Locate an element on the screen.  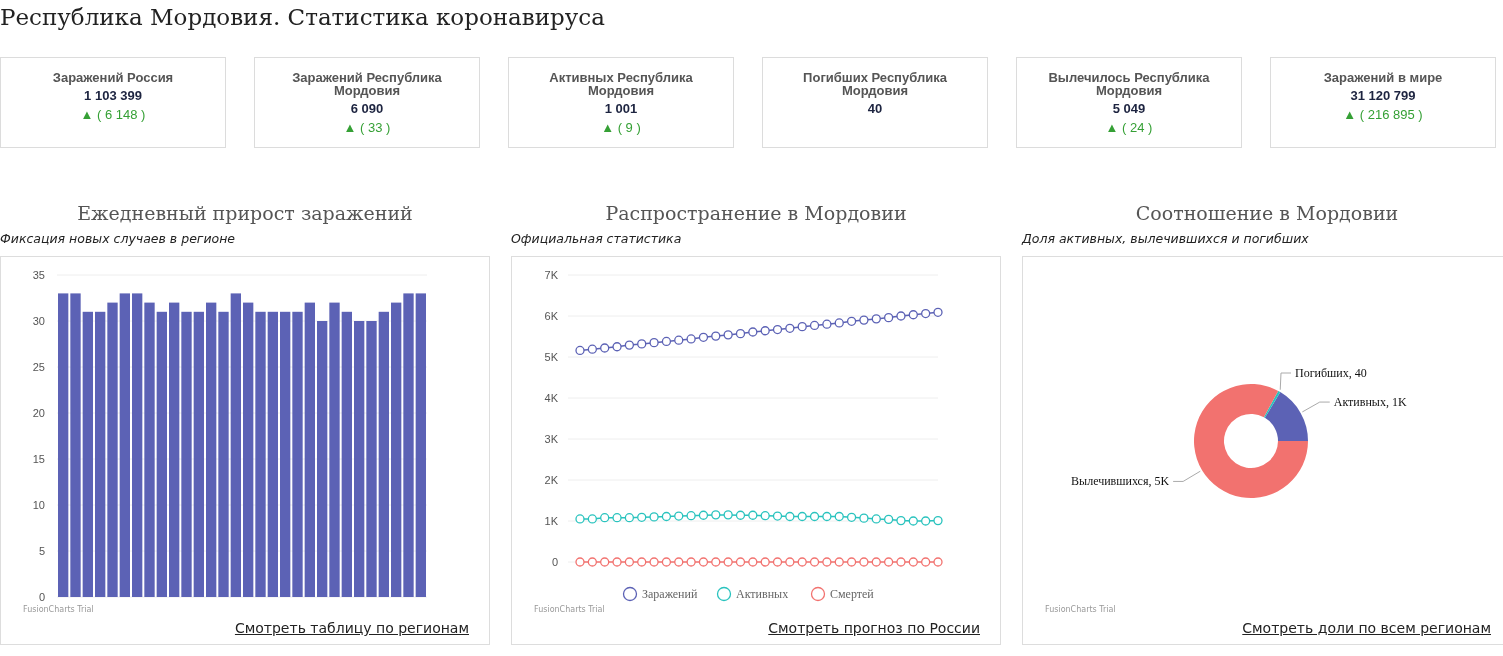
axis-tick-label: 30 is located at coordinates (38, 321).